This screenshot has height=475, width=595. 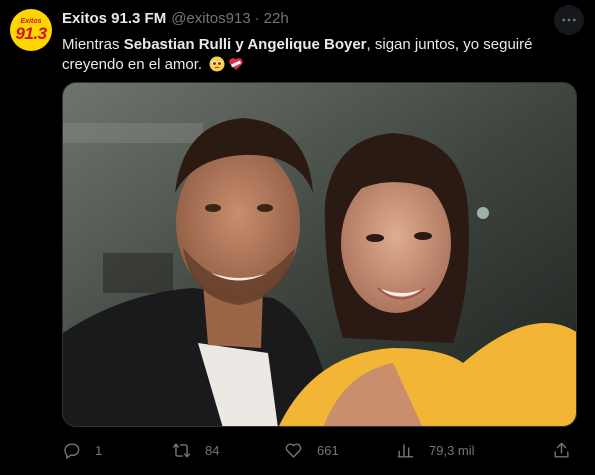 What do you see at coordinates (328, 450) in the screenshot?
I see `like-count: 661` at bounding box center [328, 450].